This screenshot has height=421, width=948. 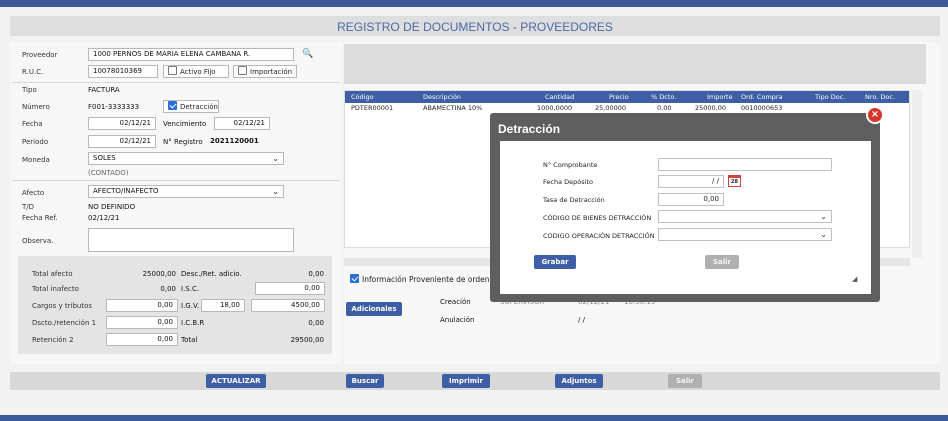 I want to click on vencimiento-input: 02/12/21, so click(x=242, y=123).